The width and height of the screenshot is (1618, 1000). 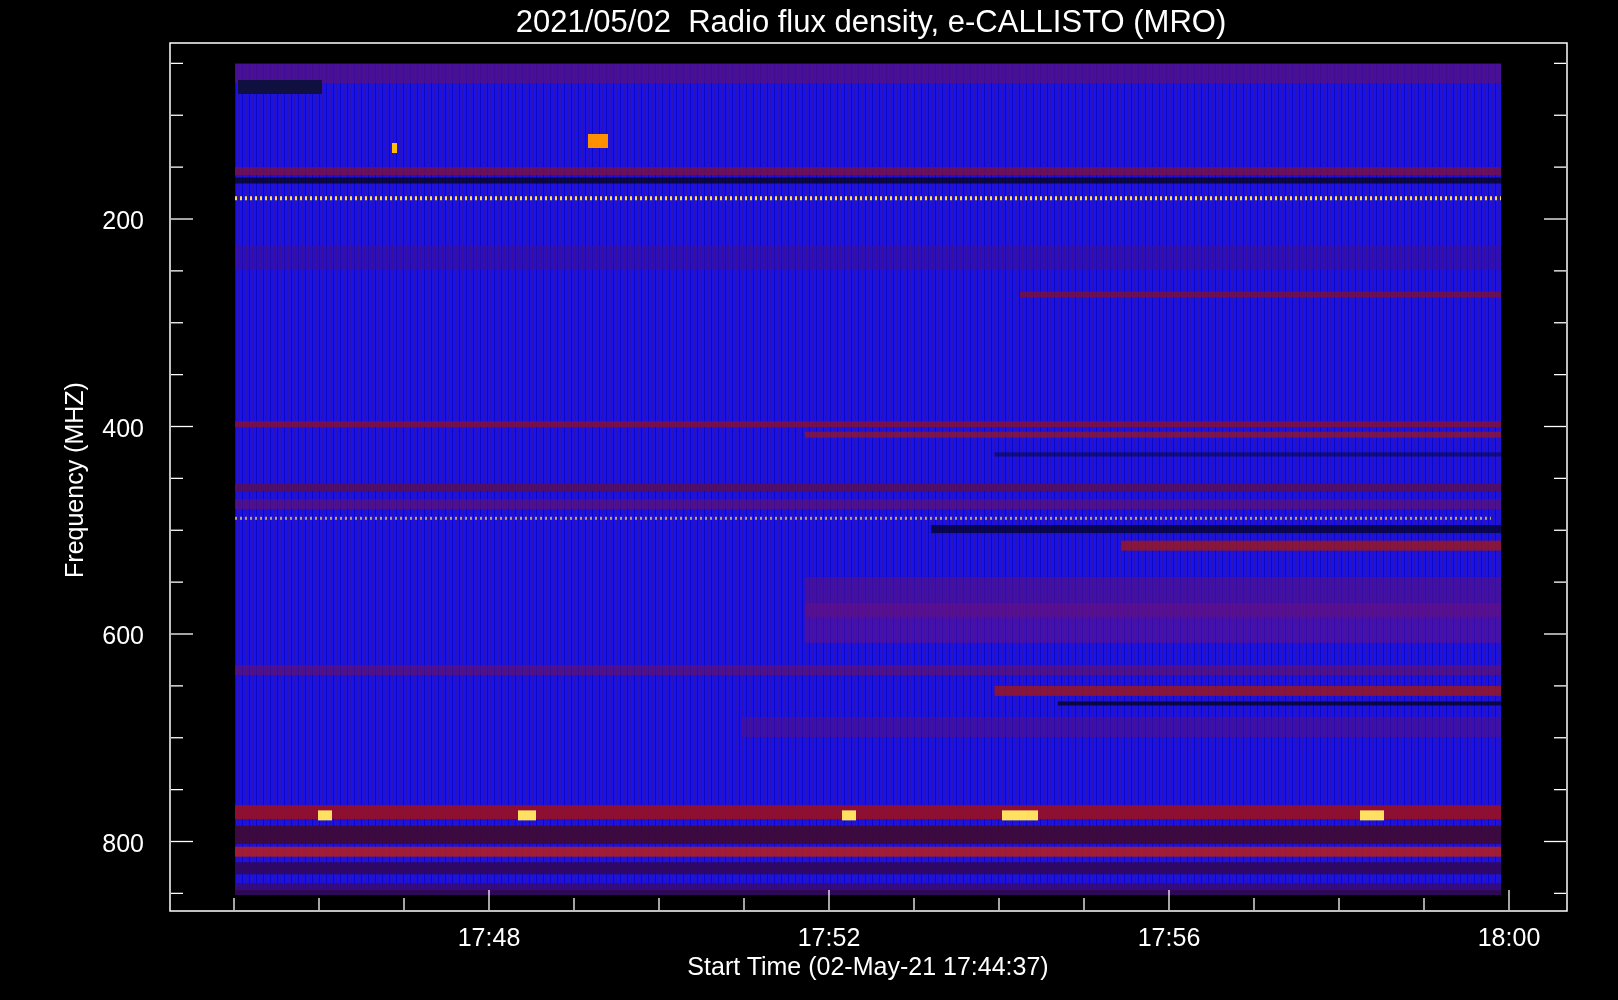 What do you see at coordinates (123, 427) in the screenshot?
I see `tick-label: 400` at bounding box center [123, 427].